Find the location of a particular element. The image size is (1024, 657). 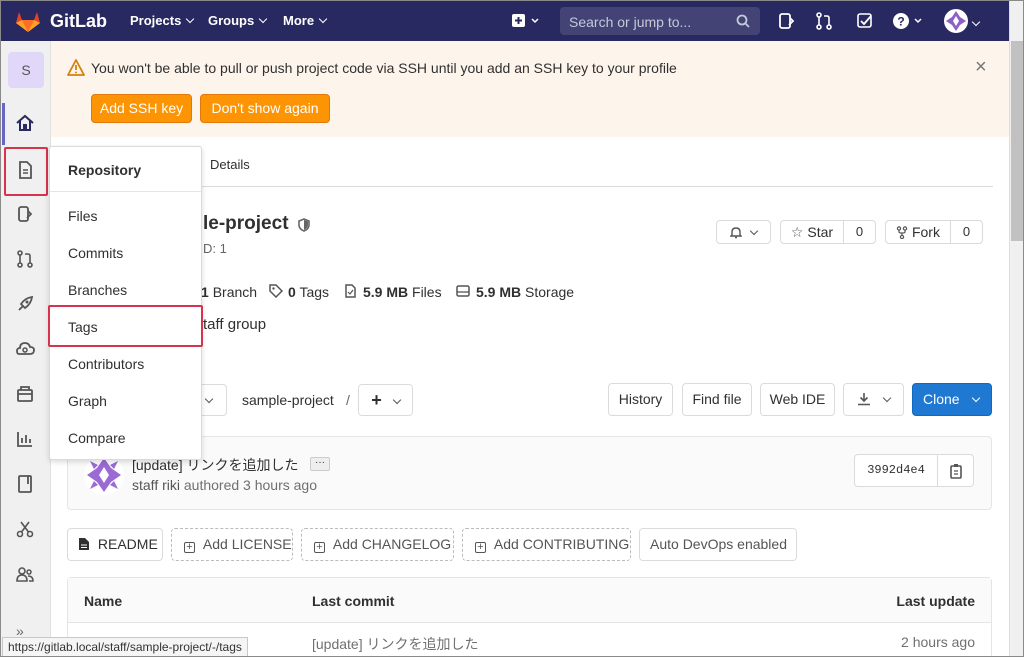

clone-button: Clone is located at coordinates (952, 399).